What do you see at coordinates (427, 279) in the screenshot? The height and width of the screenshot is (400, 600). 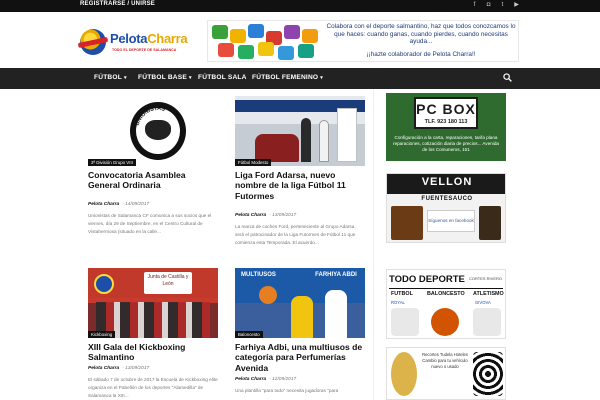 I see `todo-deporte-title: TODO DEPORTE` at bounding box center [427, 279].